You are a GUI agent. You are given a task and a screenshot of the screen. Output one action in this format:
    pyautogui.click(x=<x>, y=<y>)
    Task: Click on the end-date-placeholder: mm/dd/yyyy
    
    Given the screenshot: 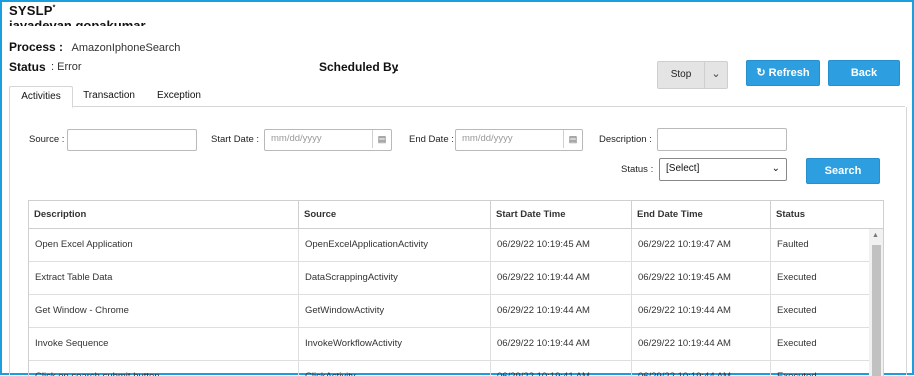 What is the action you would take?
    pyautogui.click(x=487, y=138)
    